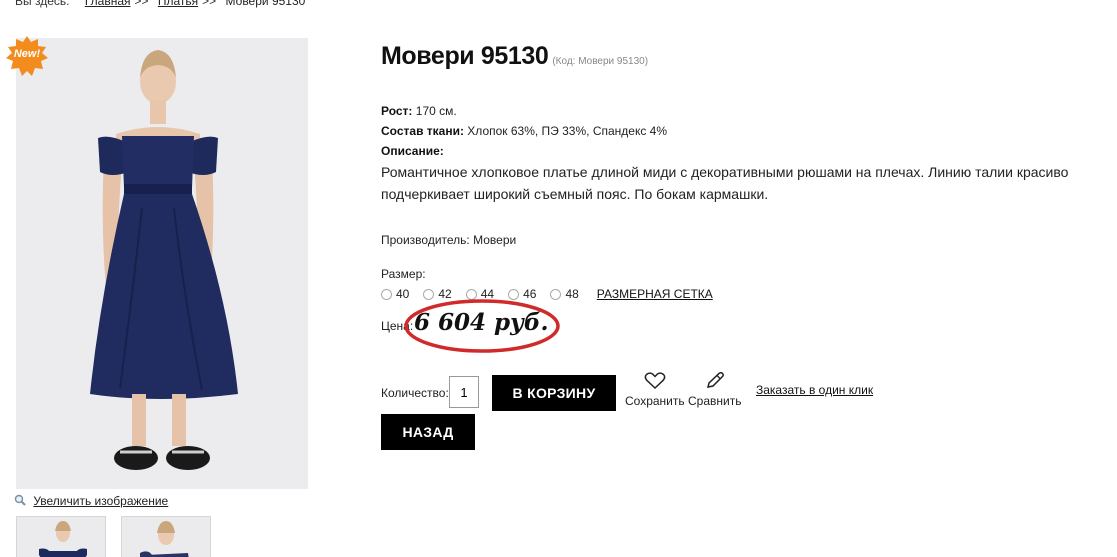 This screenshot has height=557, width=1117. What do you see at coordinates (20, 500) in the screenshot?
I see `magnifier-icon` at bounding box center [20, 500].